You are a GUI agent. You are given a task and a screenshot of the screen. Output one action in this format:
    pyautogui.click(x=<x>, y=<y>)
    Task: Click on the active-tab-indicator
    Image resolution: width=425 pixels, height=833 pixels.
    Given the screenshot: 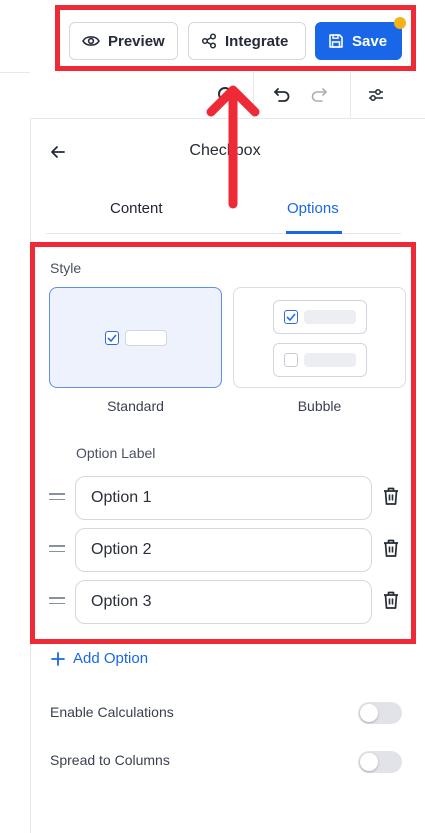 What is the action you would take?
    pyautogui.click(x=314, y=232)
    